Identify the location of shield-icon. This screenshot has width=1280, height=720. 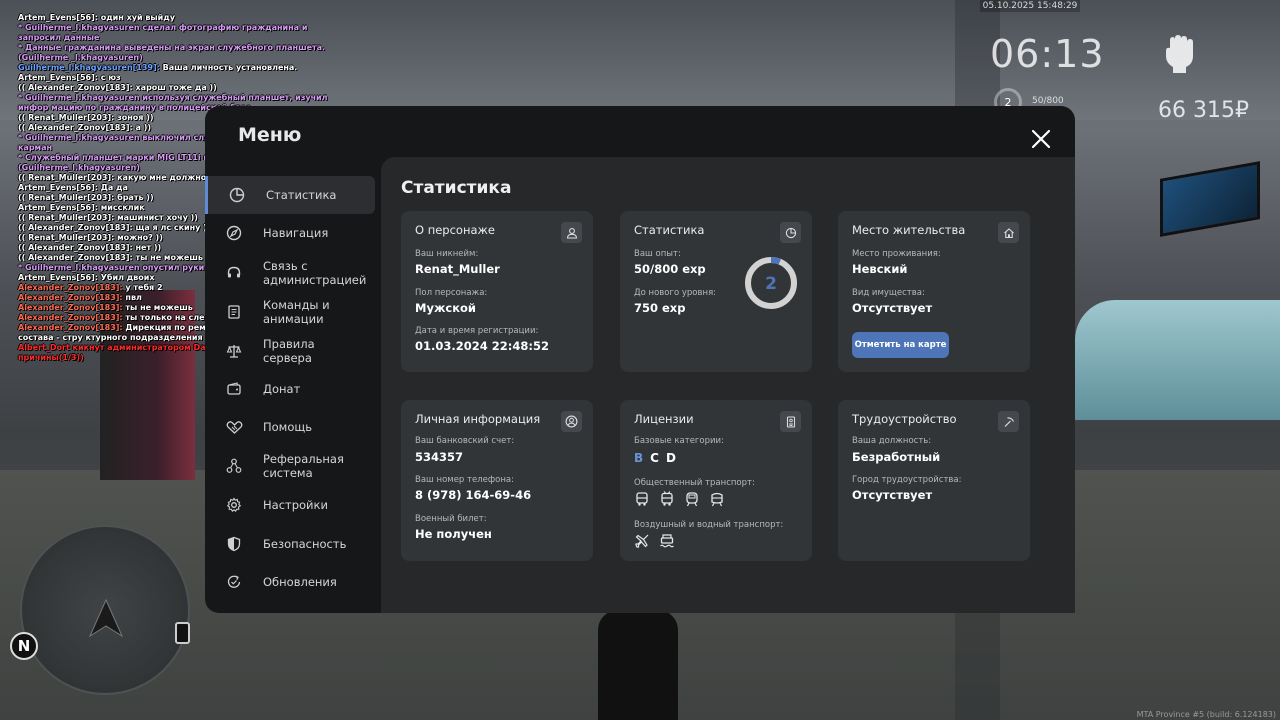
(234, 544).